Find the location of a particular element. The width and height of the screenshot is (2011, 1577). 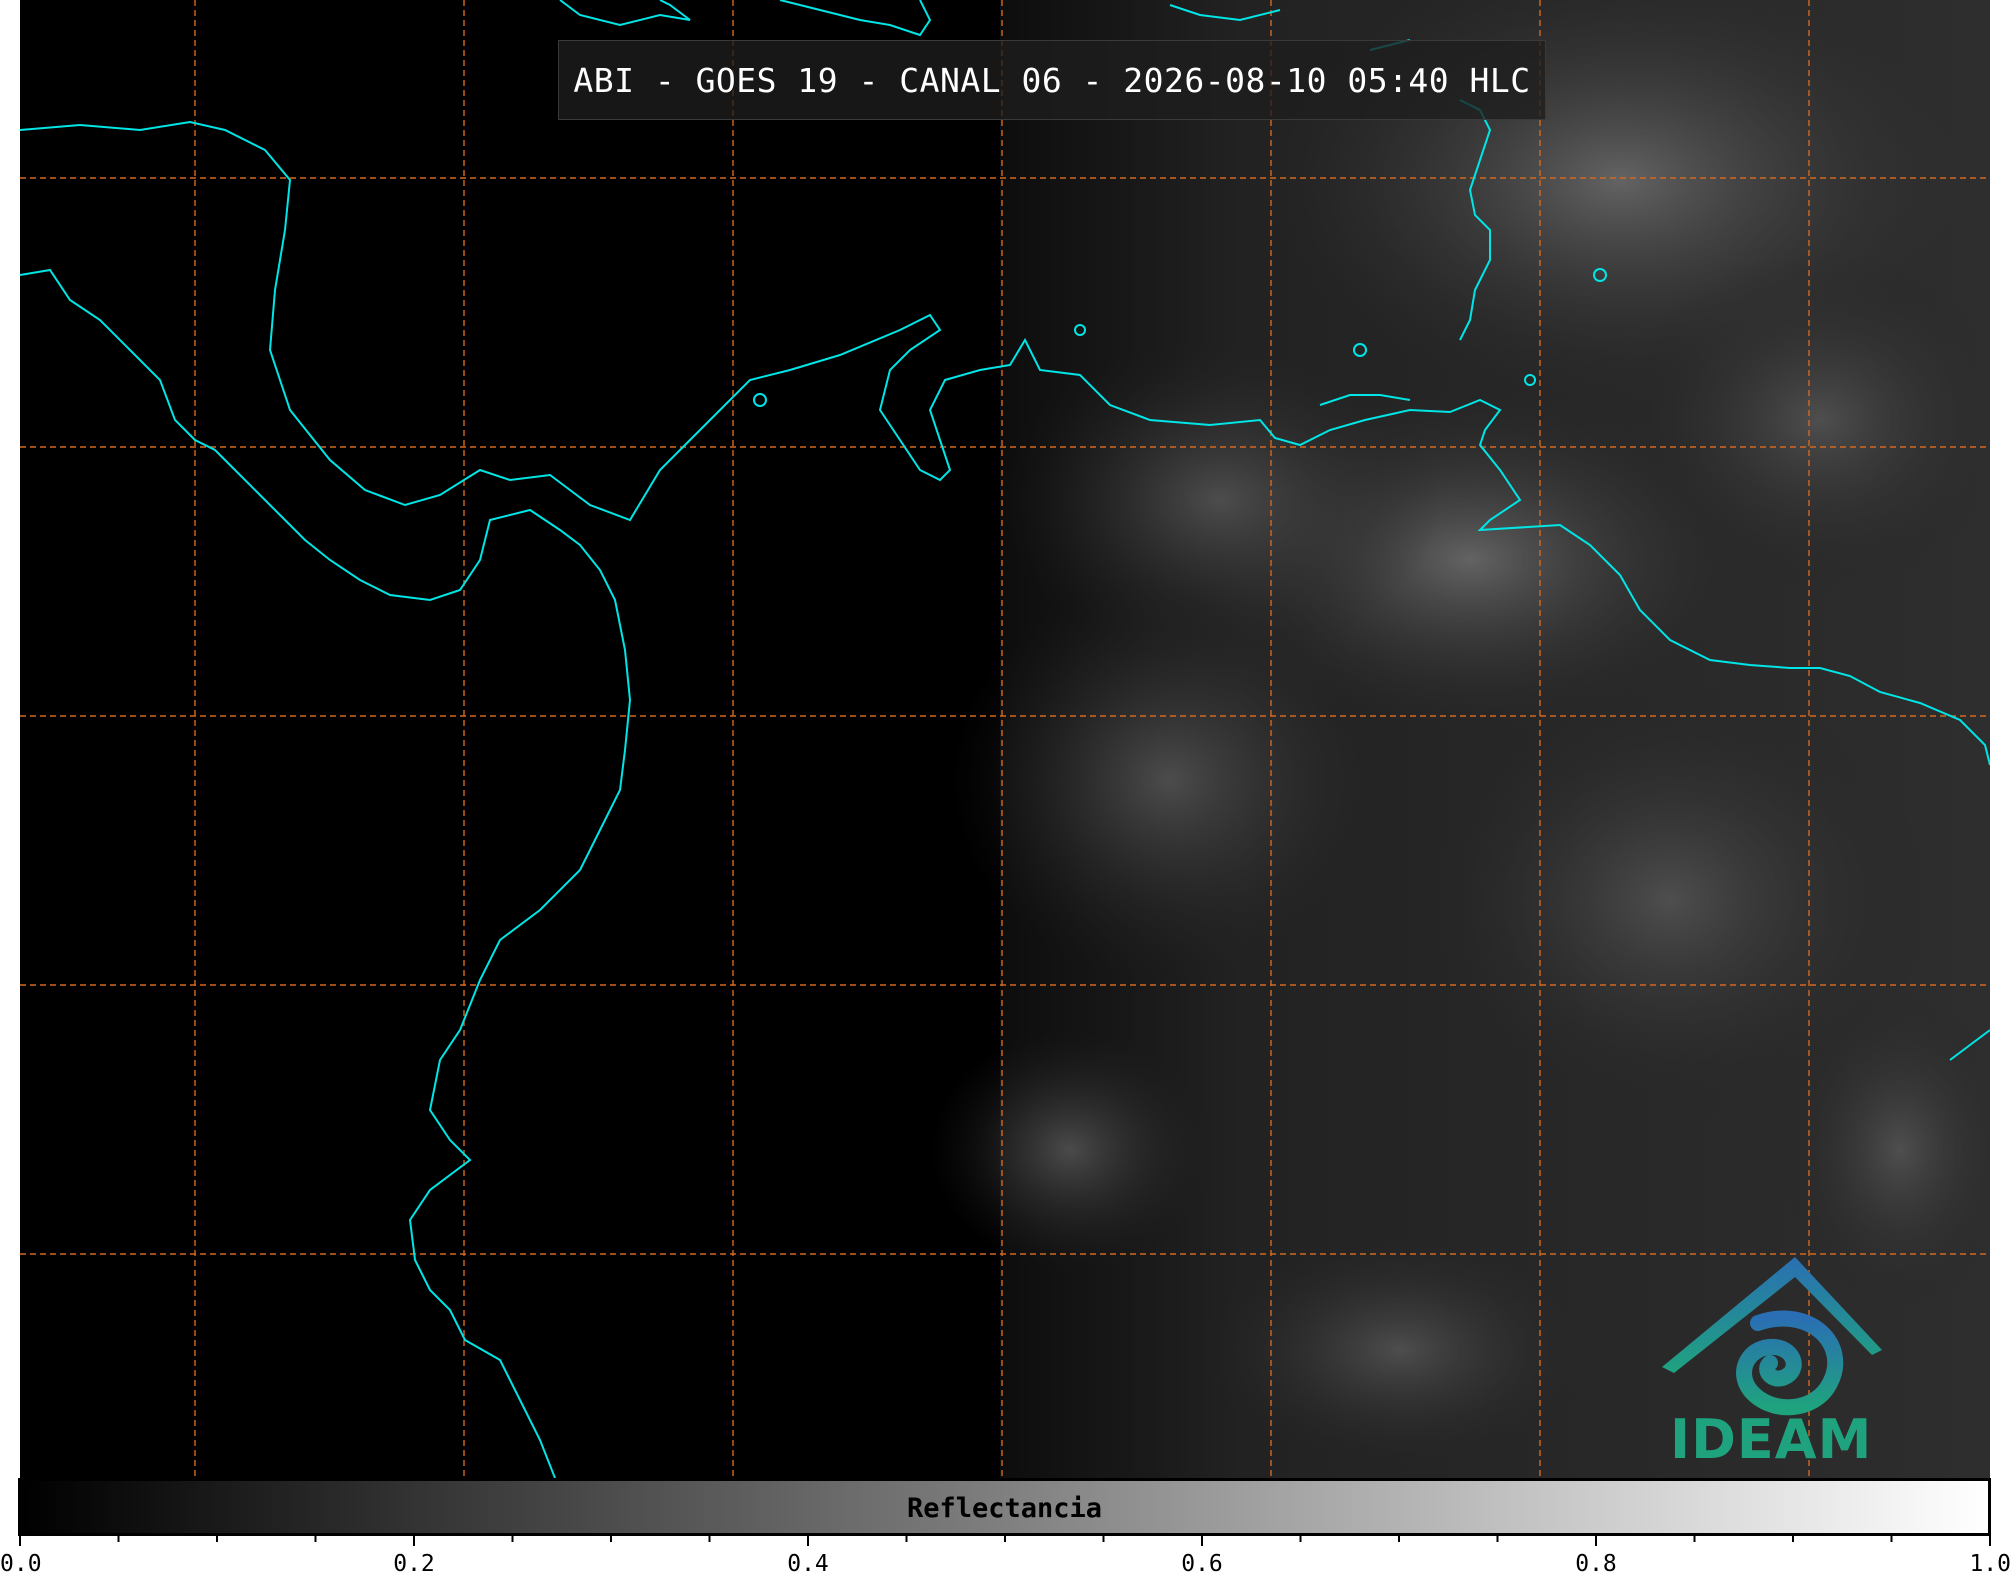

colorbar-tick-label: 1.0 is located at coordinates (1990, 1564).